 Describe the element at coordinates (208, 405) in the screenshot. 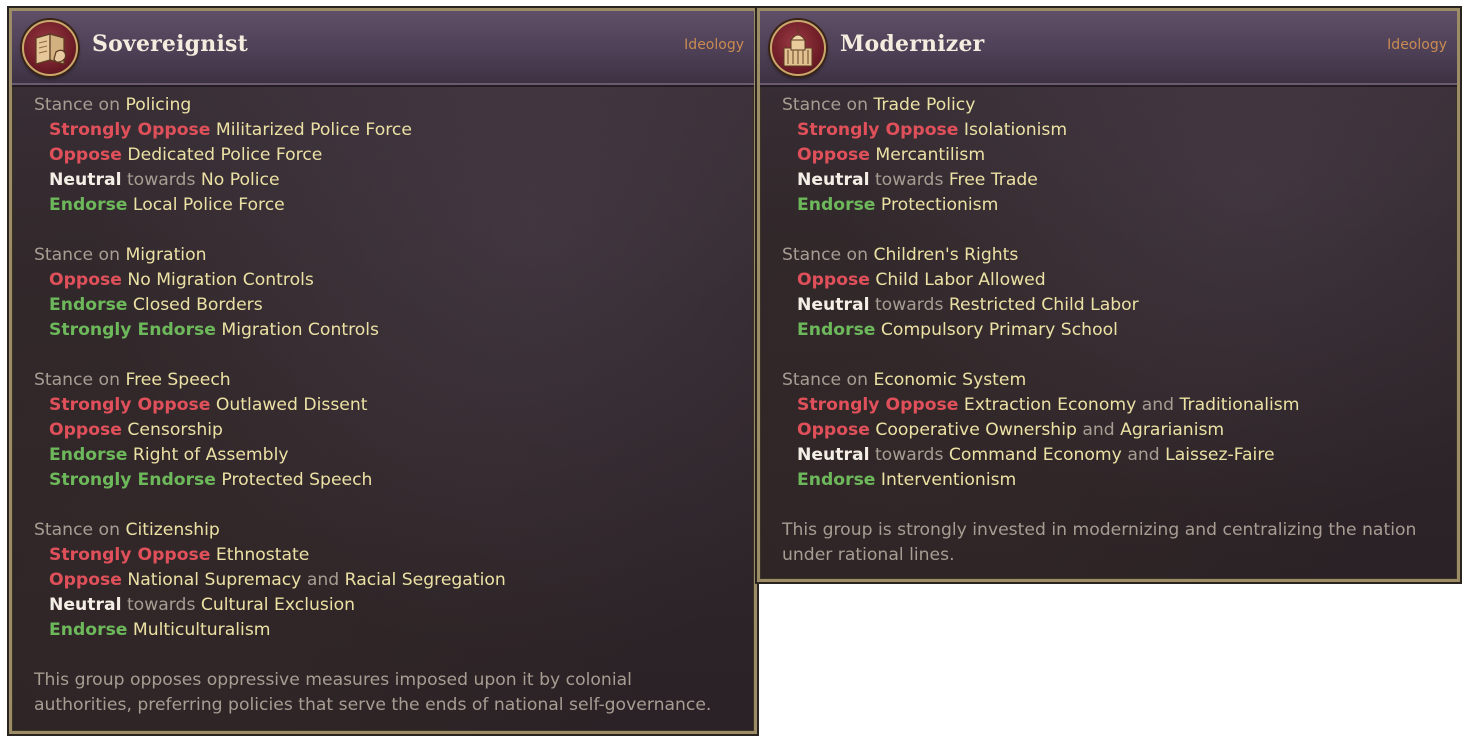

I see `stance-line: Strongly Oppose Outlawed Dissent` at that location.